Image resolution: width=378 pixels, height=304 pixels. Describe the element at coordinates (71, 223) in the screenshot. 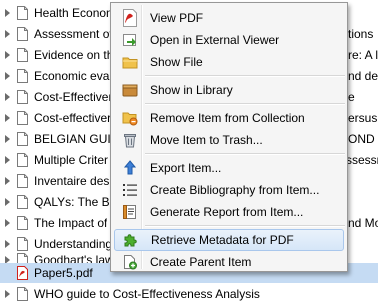

I see `item-title: The Impact of` at that location.